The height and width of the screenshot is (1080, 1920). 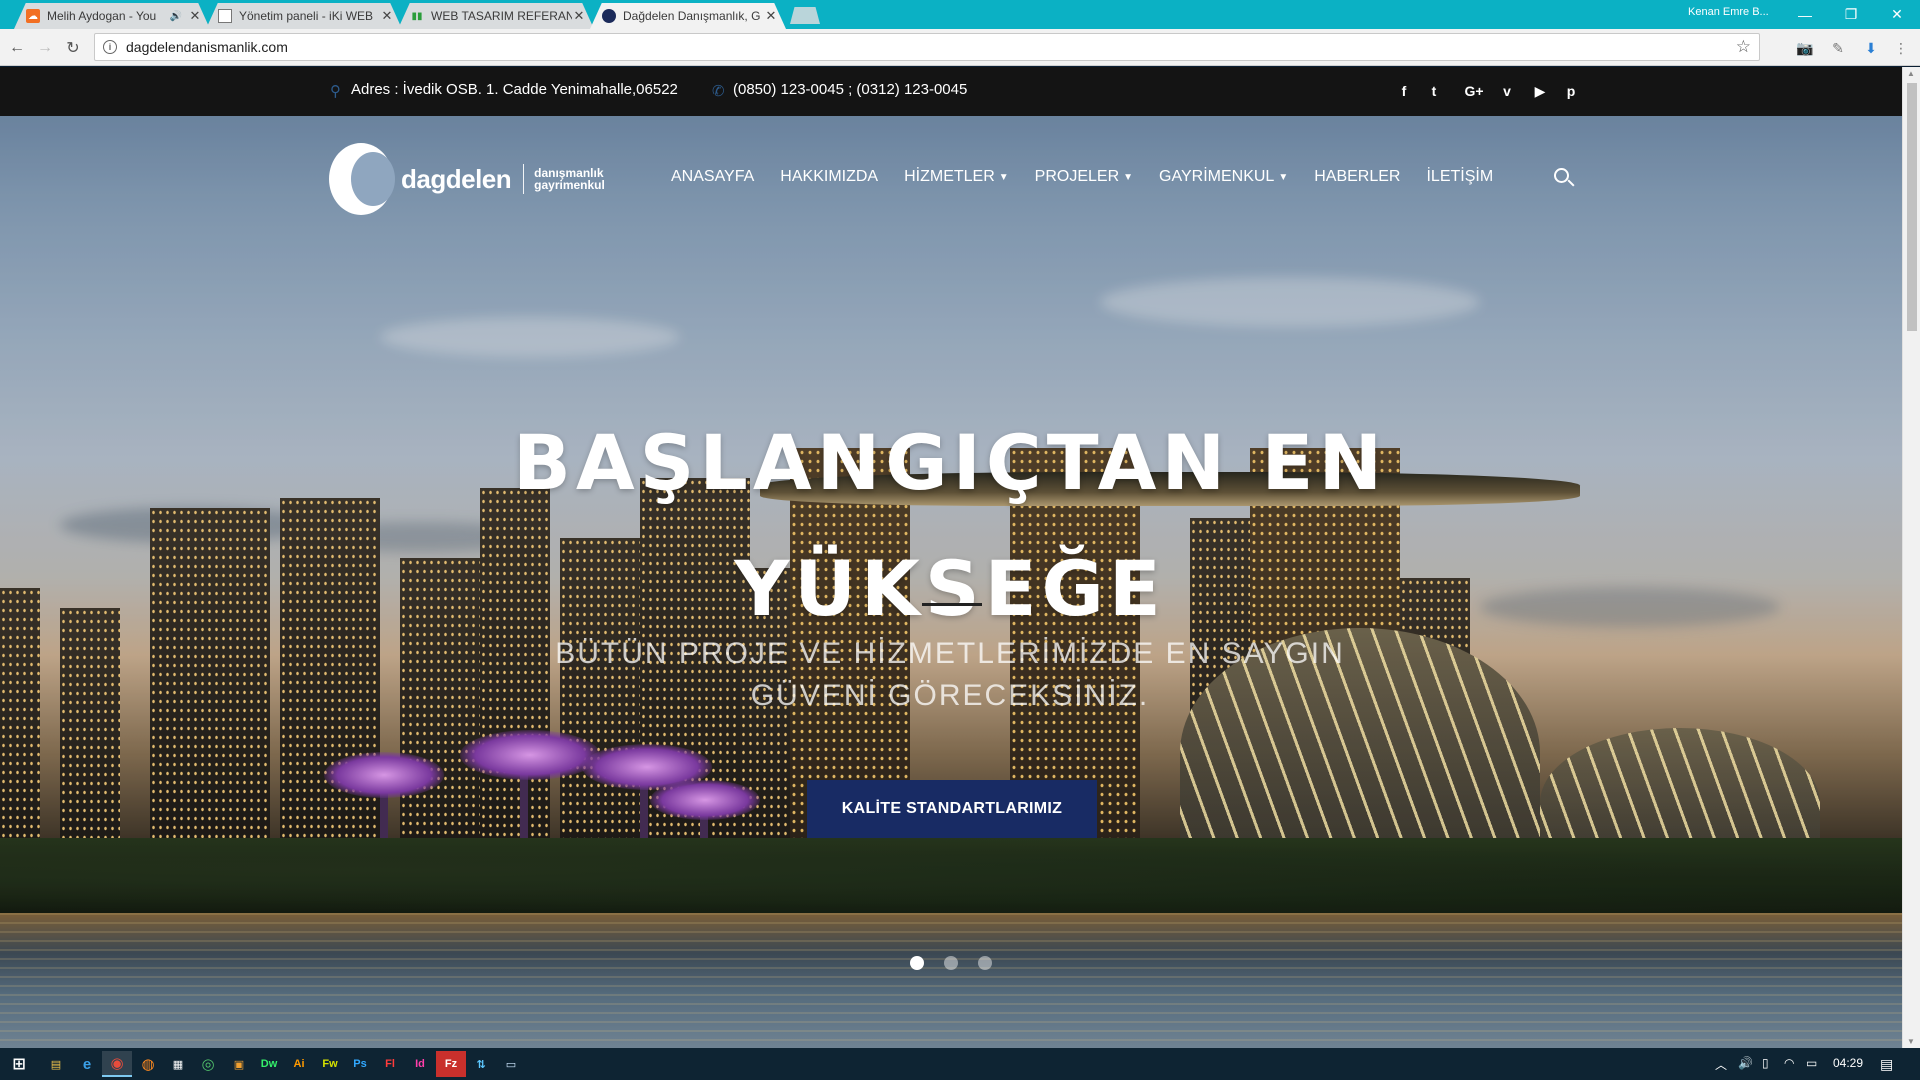 What do you see at coordinates (102, 16) in the screenshot?
I see `tab-title: Melih Aydogan - You` at bounding box center [102, 16].